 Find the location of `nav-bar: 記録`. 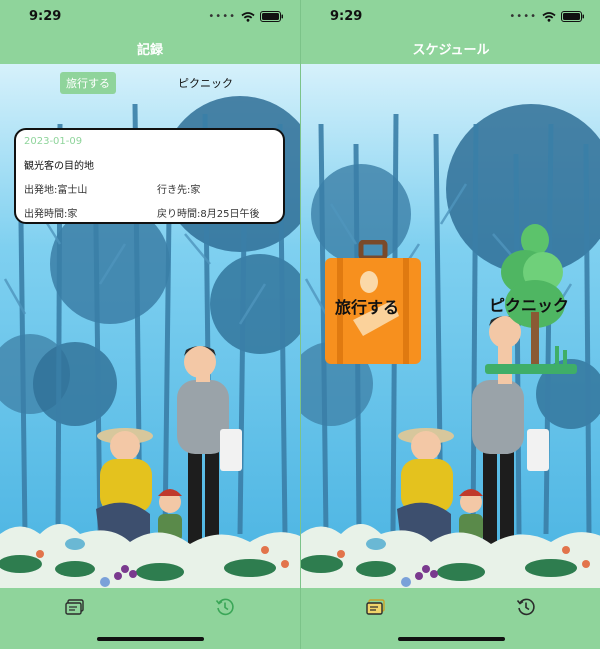

nav-bar: 記録 is located at coordinates (150, 49).